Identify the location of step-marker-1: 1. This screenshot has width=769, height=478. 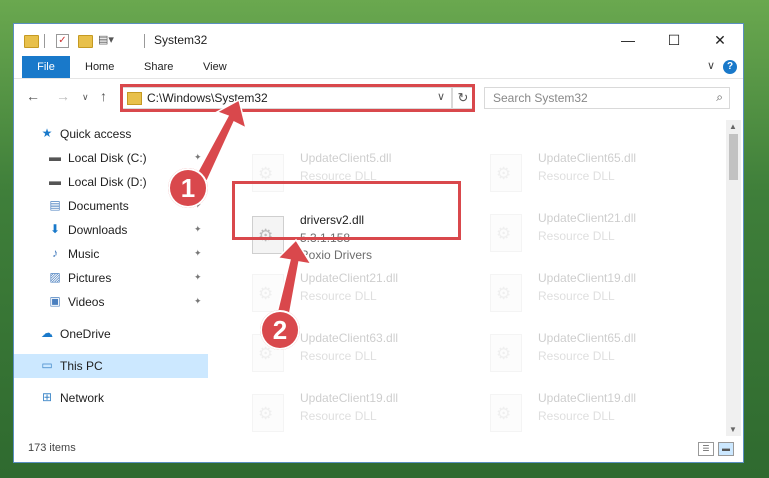
(188, 188).